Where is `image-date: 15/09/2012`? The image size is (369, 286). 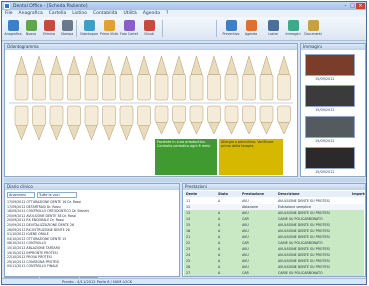
image-date: 15/09/2012 is located at coordinates (325, 141).